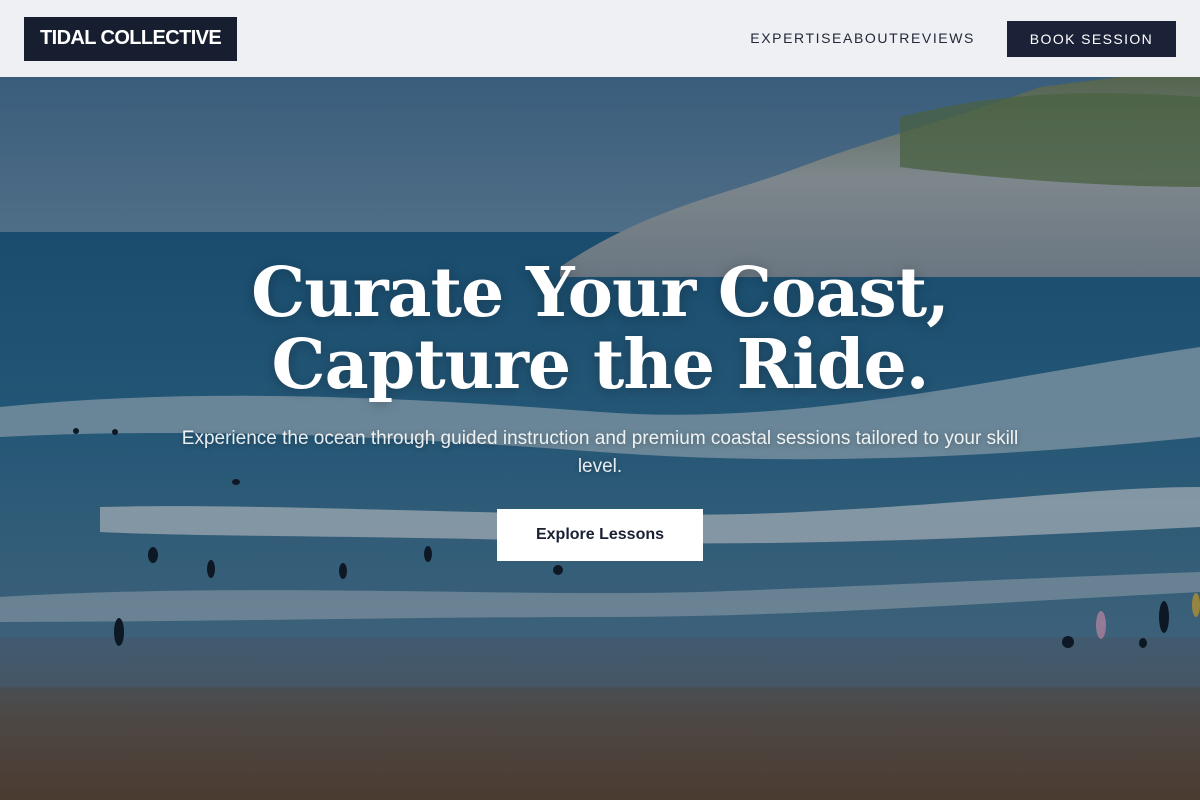  Describe the element at coordinates (600, 365) in the screenshot. I see `hero-title-line-2: Capture the Ride.` at that location.